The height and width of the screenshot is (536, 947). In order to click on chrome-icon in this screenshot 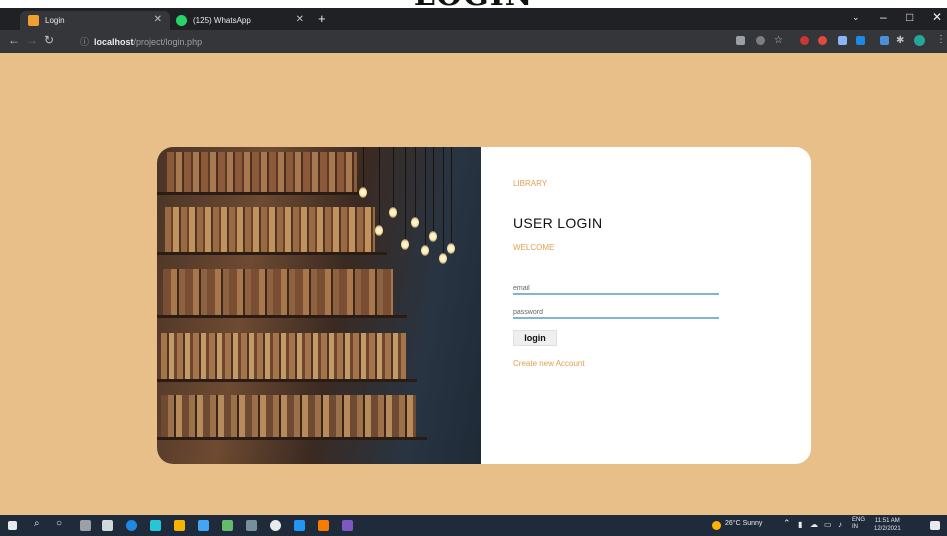, I will do `click(275, 525)`.